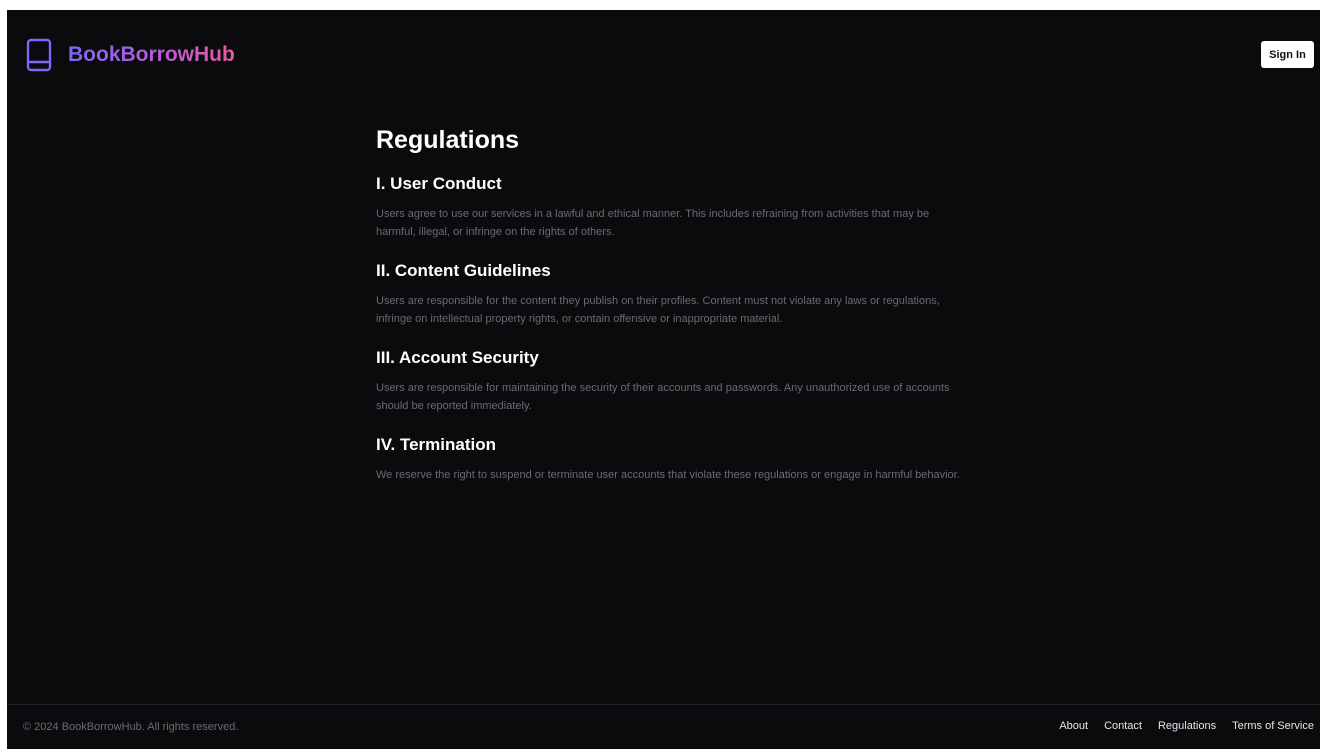 Image resolution: width=1320 pixels, height=749 pixels. I want to click on brand-home-link: BookBorrowHub, so click(130, 55).